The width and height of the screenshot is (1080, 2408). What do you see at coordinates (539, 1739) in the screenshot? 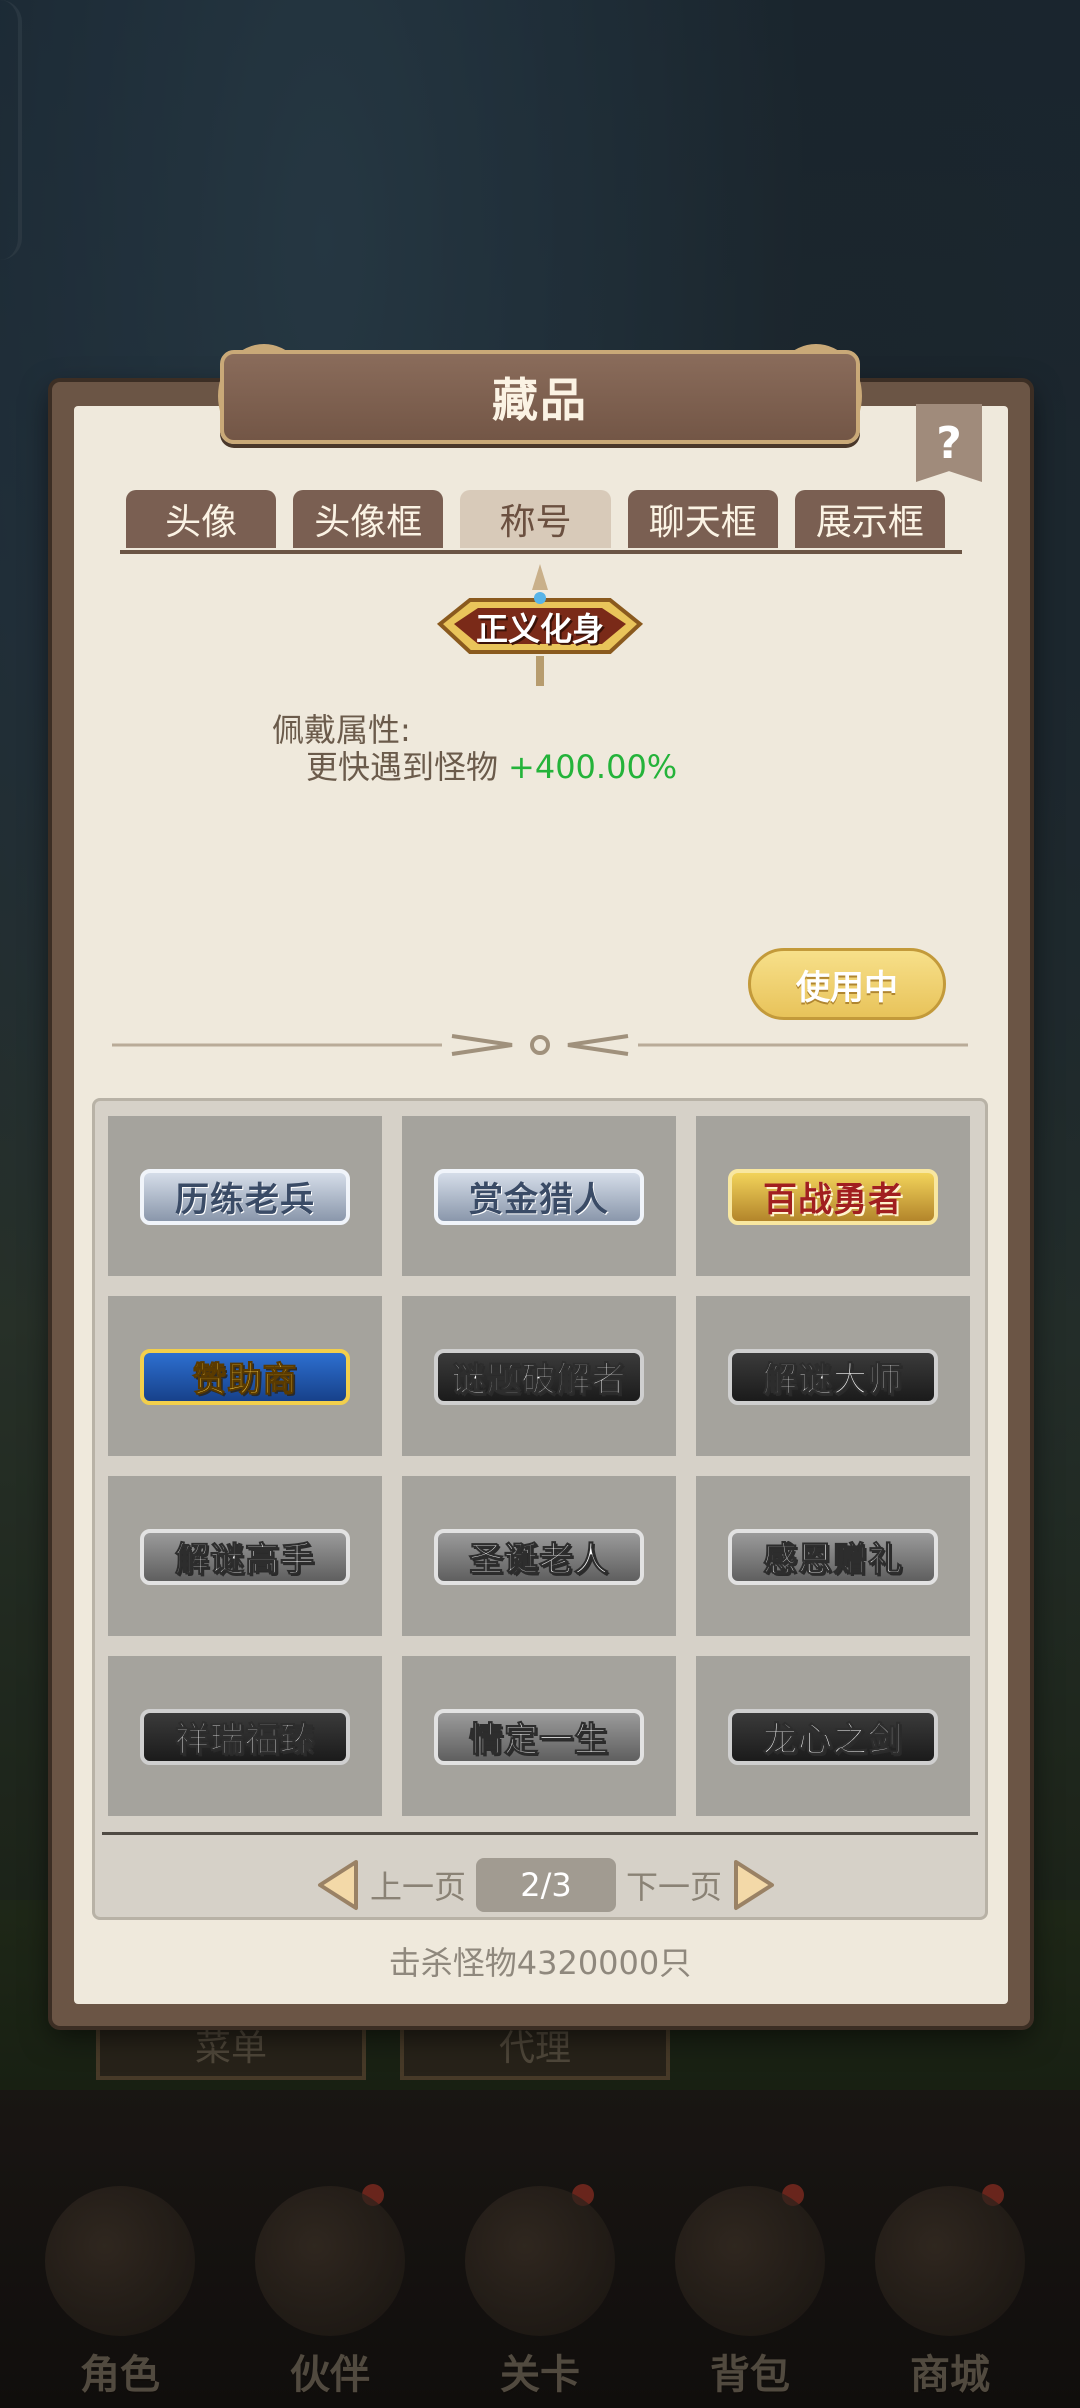
I see `title-text: 情定一生` at bounding box center [539, 1739].